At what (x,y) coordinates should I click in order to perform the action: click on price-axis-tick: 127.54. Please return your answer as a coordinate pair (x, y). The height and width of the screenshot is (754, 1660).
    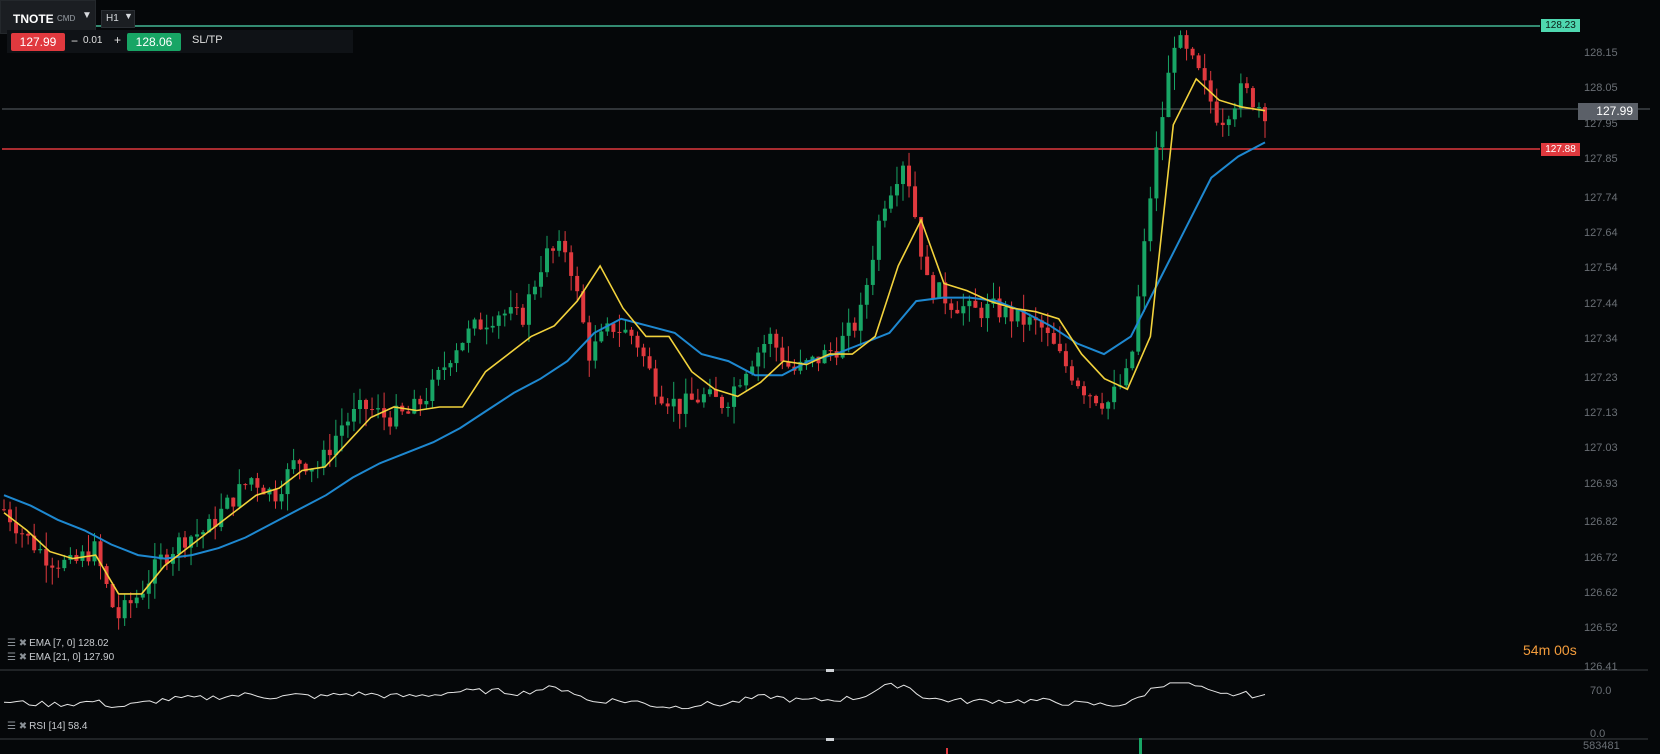
    Looking at the image, I should click on (1601, 268).